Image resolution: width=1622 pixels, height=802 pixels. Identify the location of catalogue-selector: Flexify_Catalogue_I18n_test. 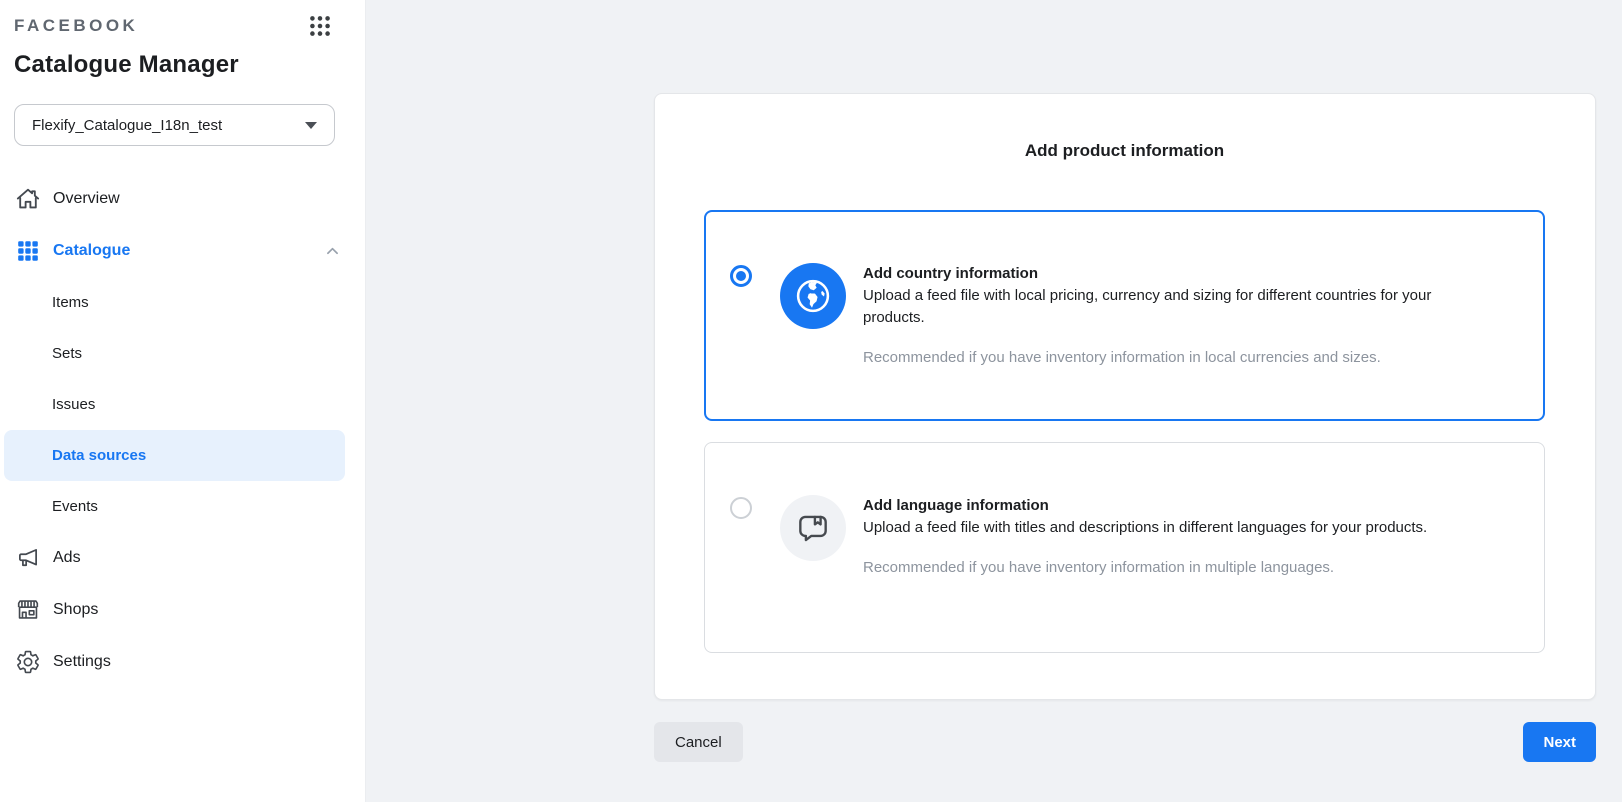
(174, 125).